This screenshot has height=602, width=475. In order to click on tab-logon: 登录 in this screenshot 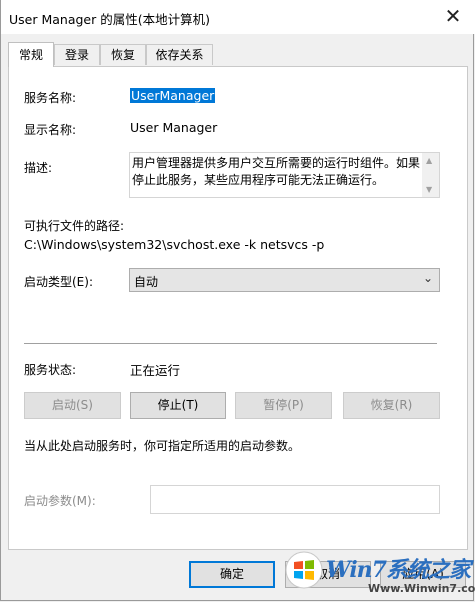, I will do `click(77, 54)`.